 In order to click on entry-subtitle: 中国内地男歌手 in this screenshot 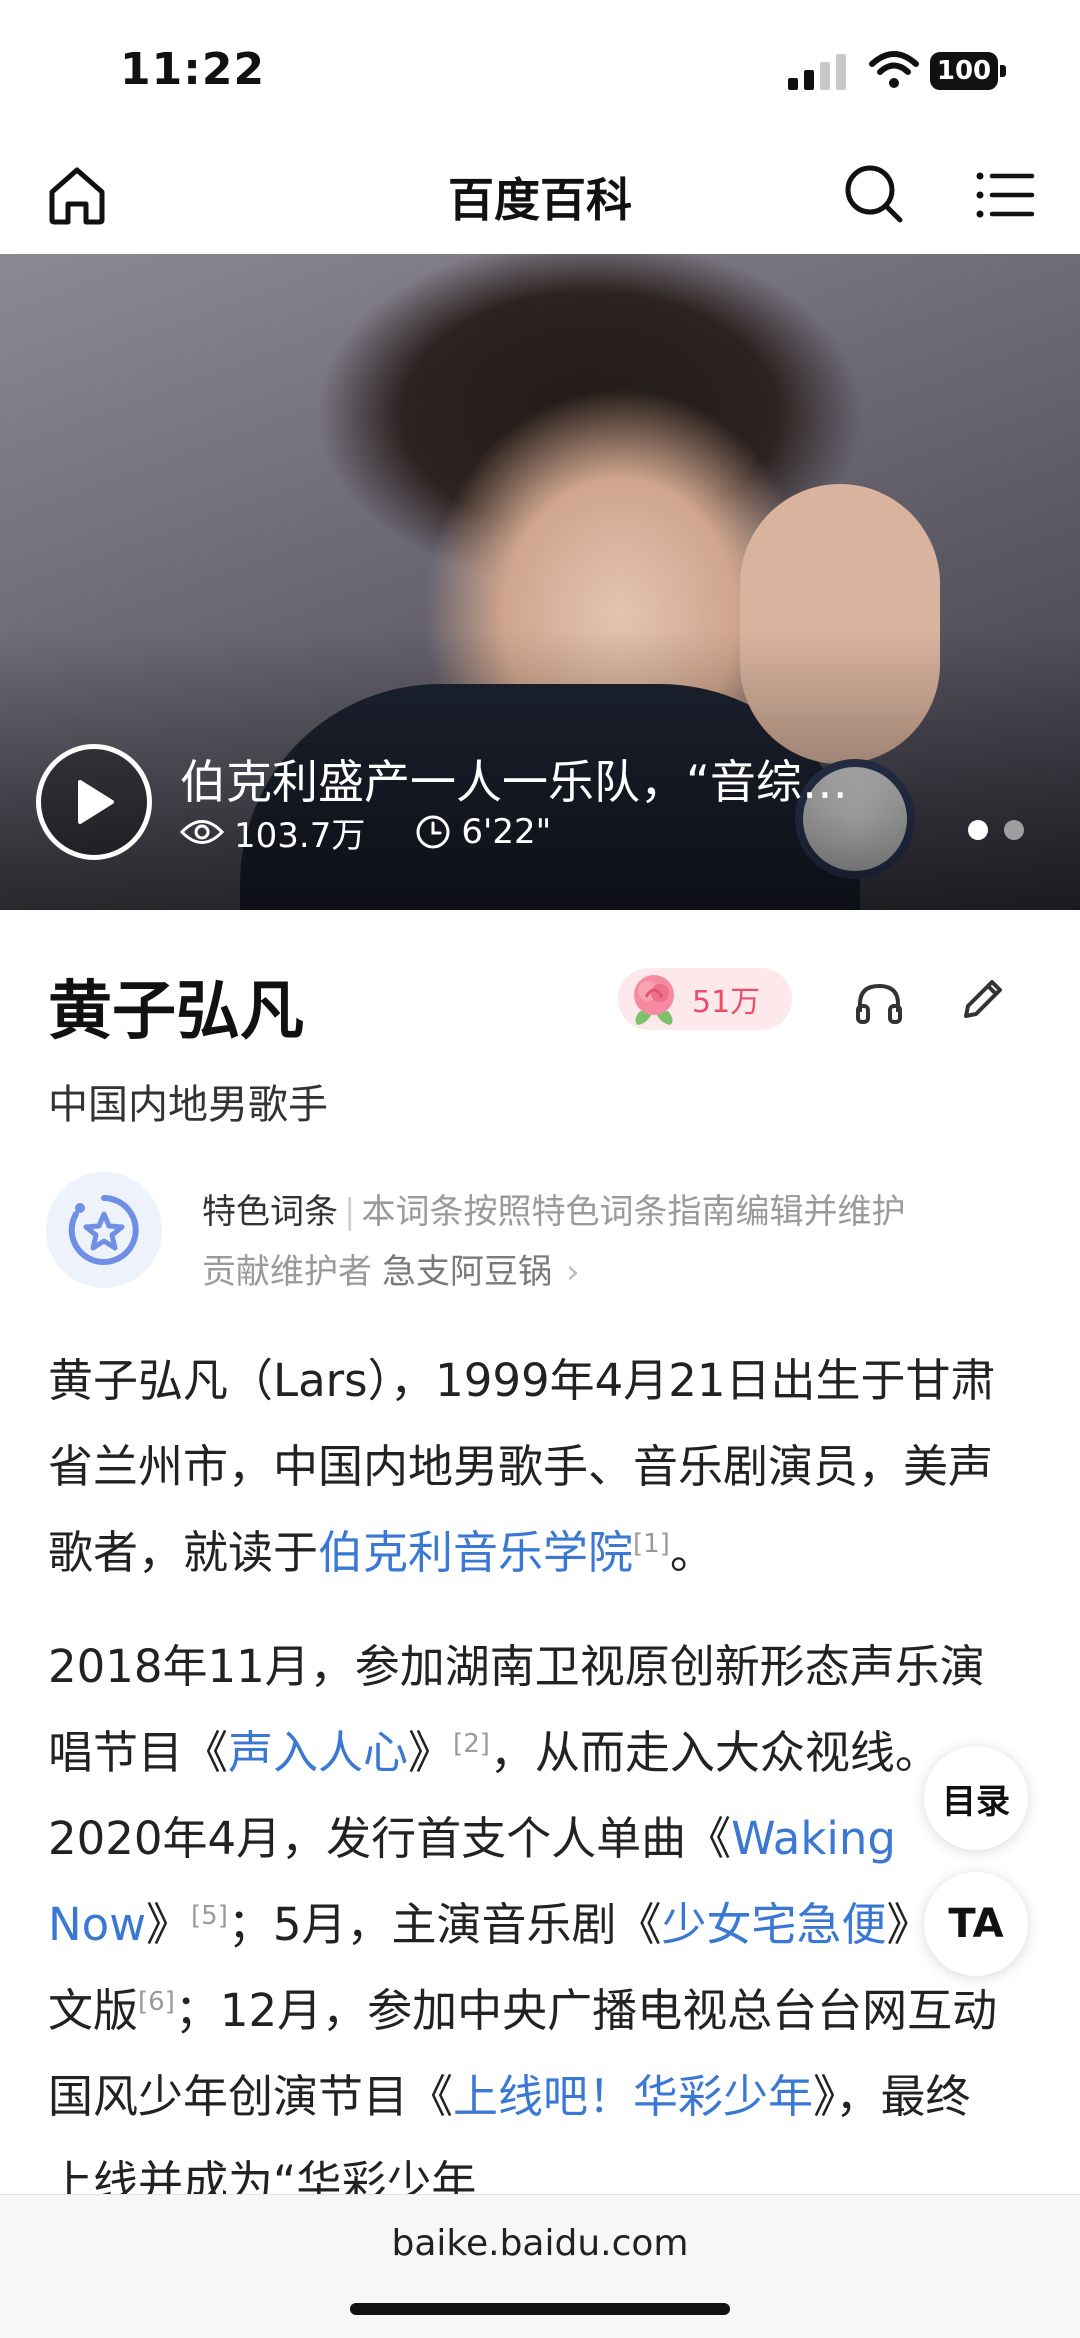, I will do `click(188, 1105)`.